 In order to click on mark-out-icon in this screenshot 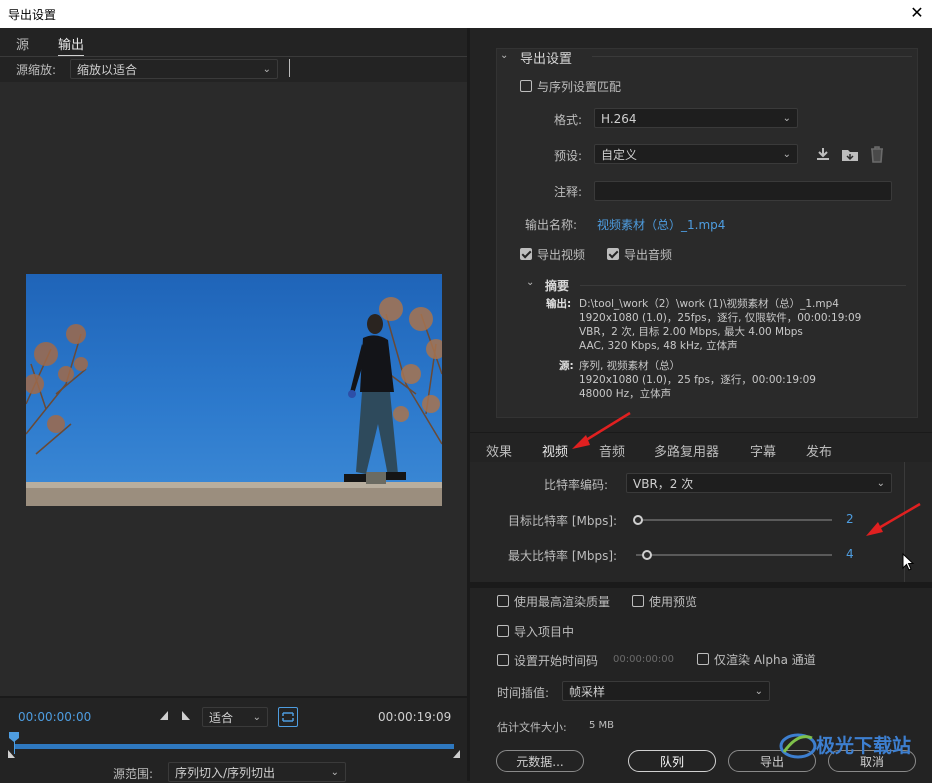, I will do `click(186, 715)`.